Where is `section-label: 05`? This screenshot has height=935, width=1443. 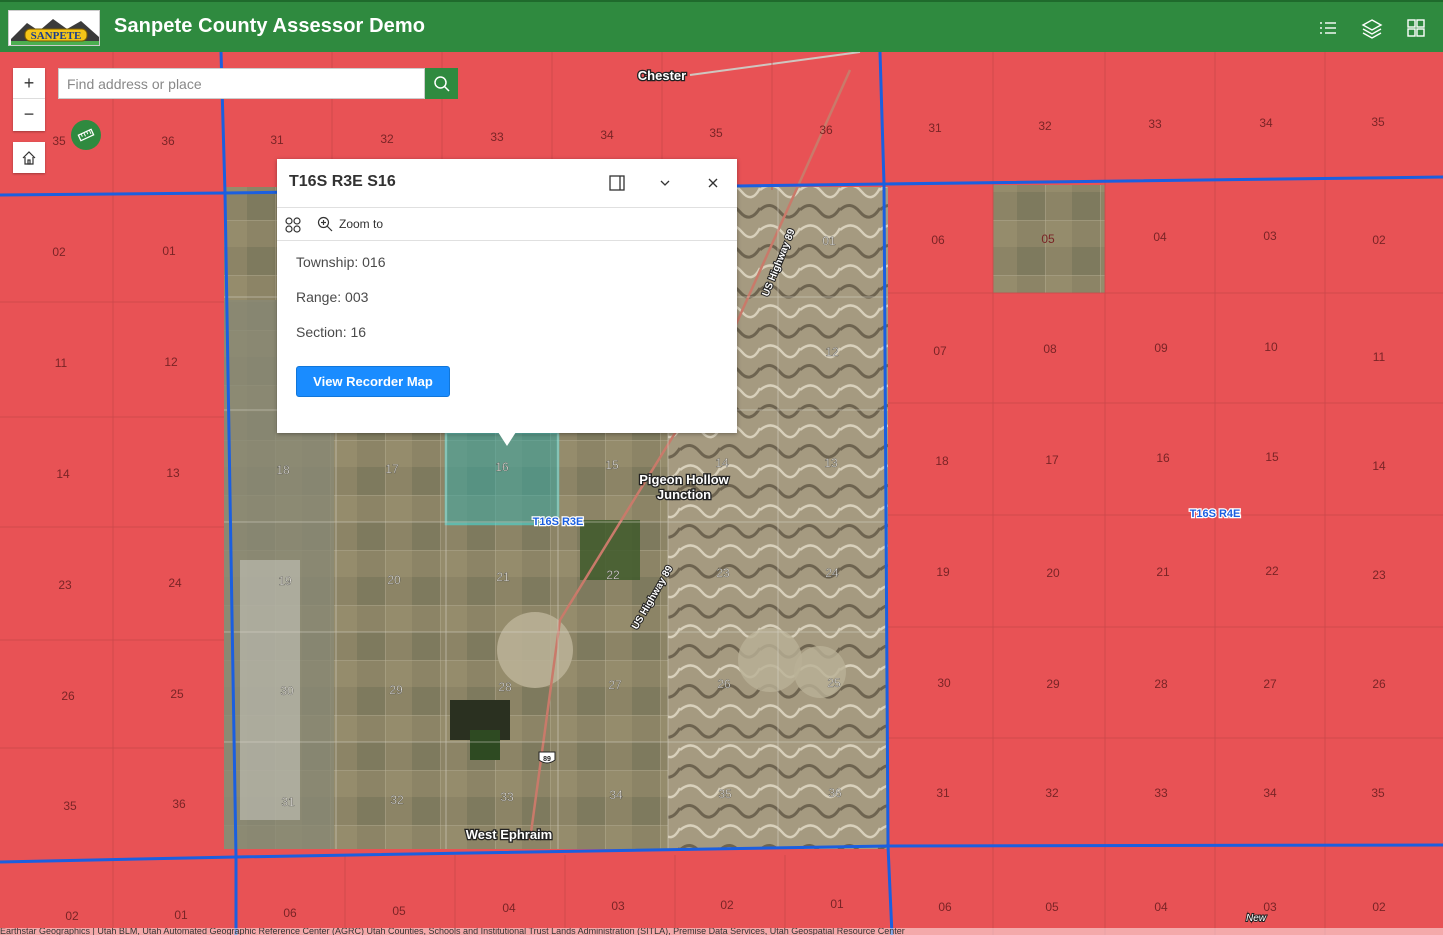 section-label: 05 is located at coordinates (1052, 907).